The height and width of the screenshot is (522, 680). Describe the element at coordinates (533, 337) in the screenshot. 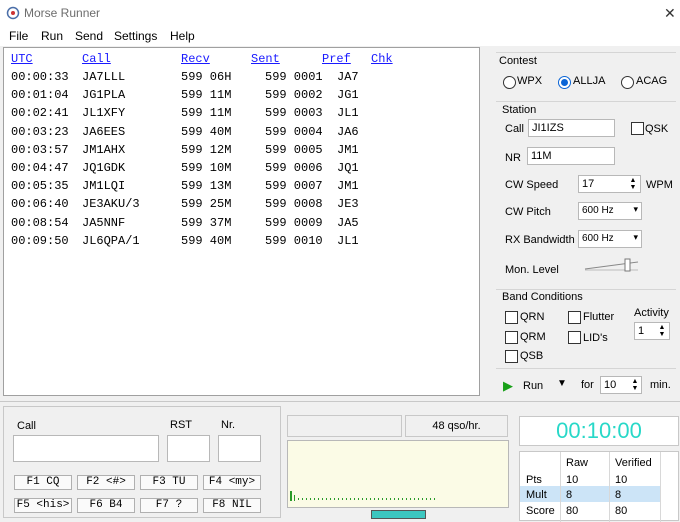

I see `qrm-label: QRM` at that location.